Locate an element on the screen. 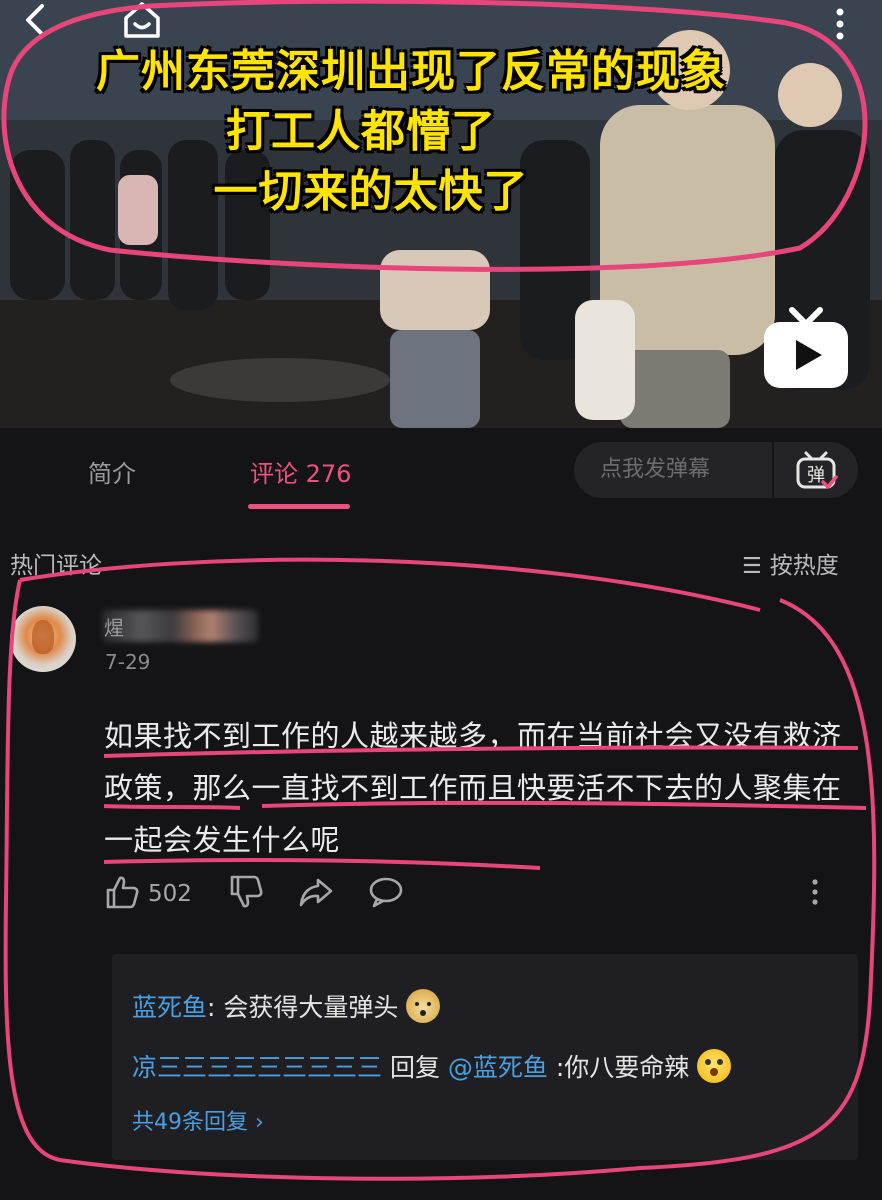  reply-verb: 回复 is located at coordinates (415, 1067).